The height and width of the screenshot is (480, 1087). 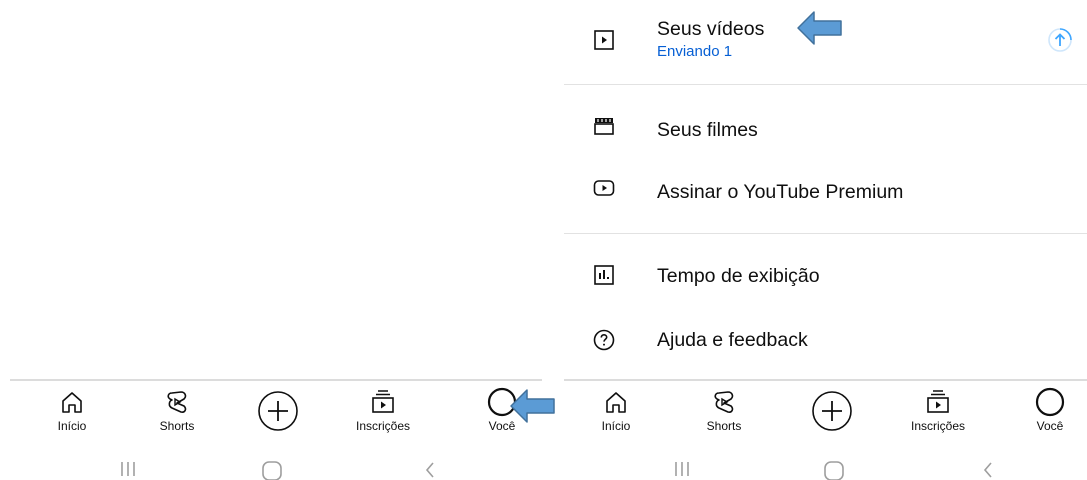 I want to click on menu-item-label: Seus vídeos, so click(x=711, y=29).